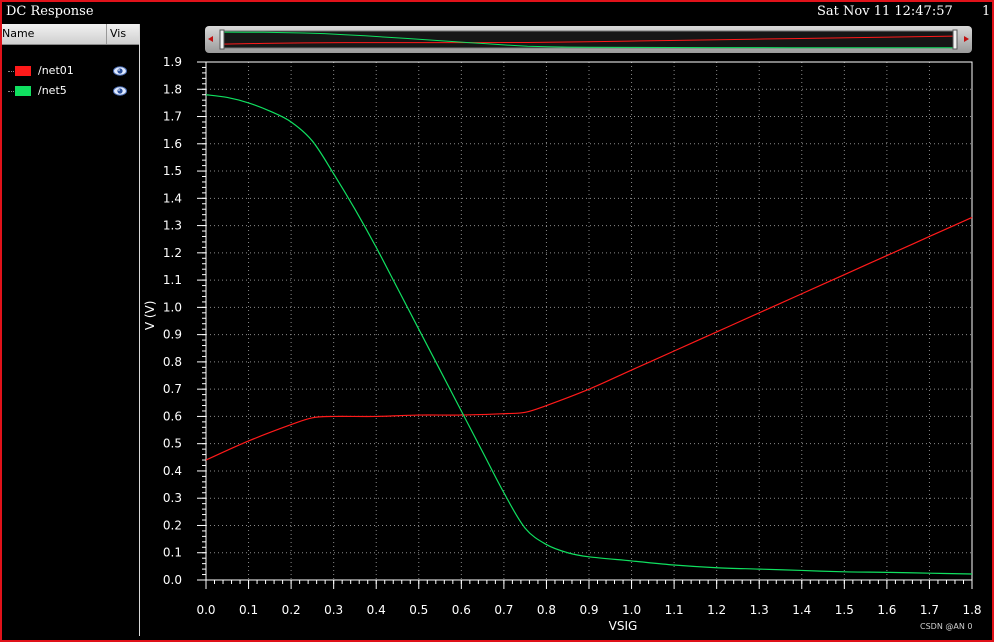 The height and width of the screenshot is (642, 994). Describe the element at coordinates (333, 610) in the screenshot. I see `x-tick-label: 0.3` at that location.